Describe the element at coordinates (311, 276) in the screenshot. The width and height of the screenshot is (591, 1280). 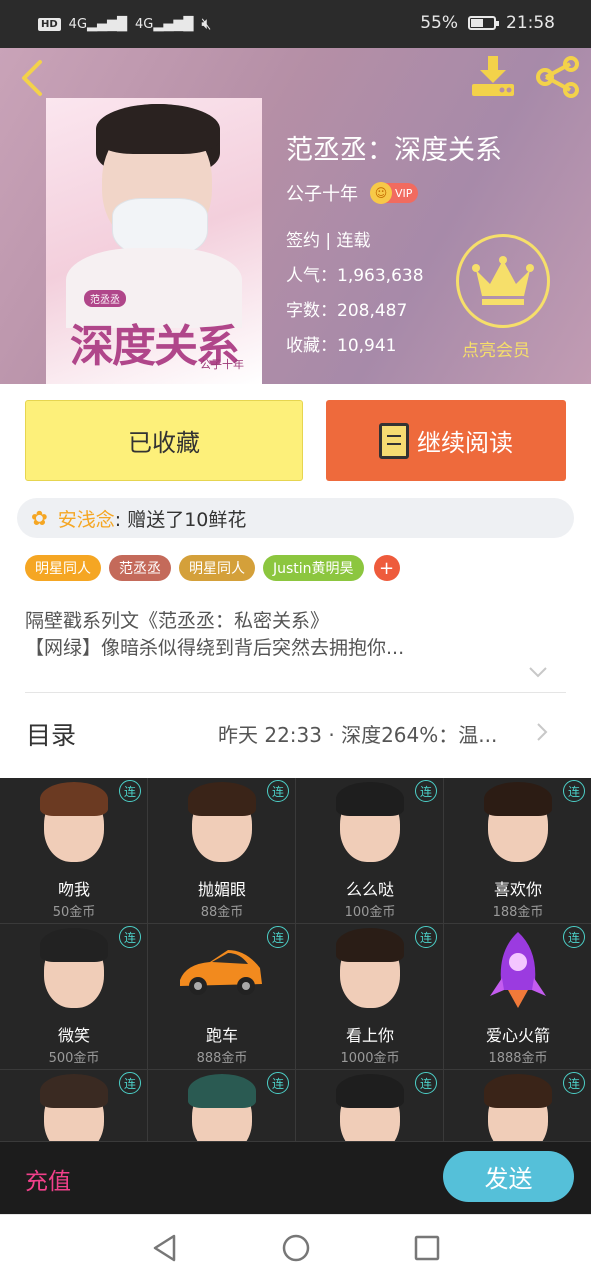
I see `popularity-label: 人气：` at that location.